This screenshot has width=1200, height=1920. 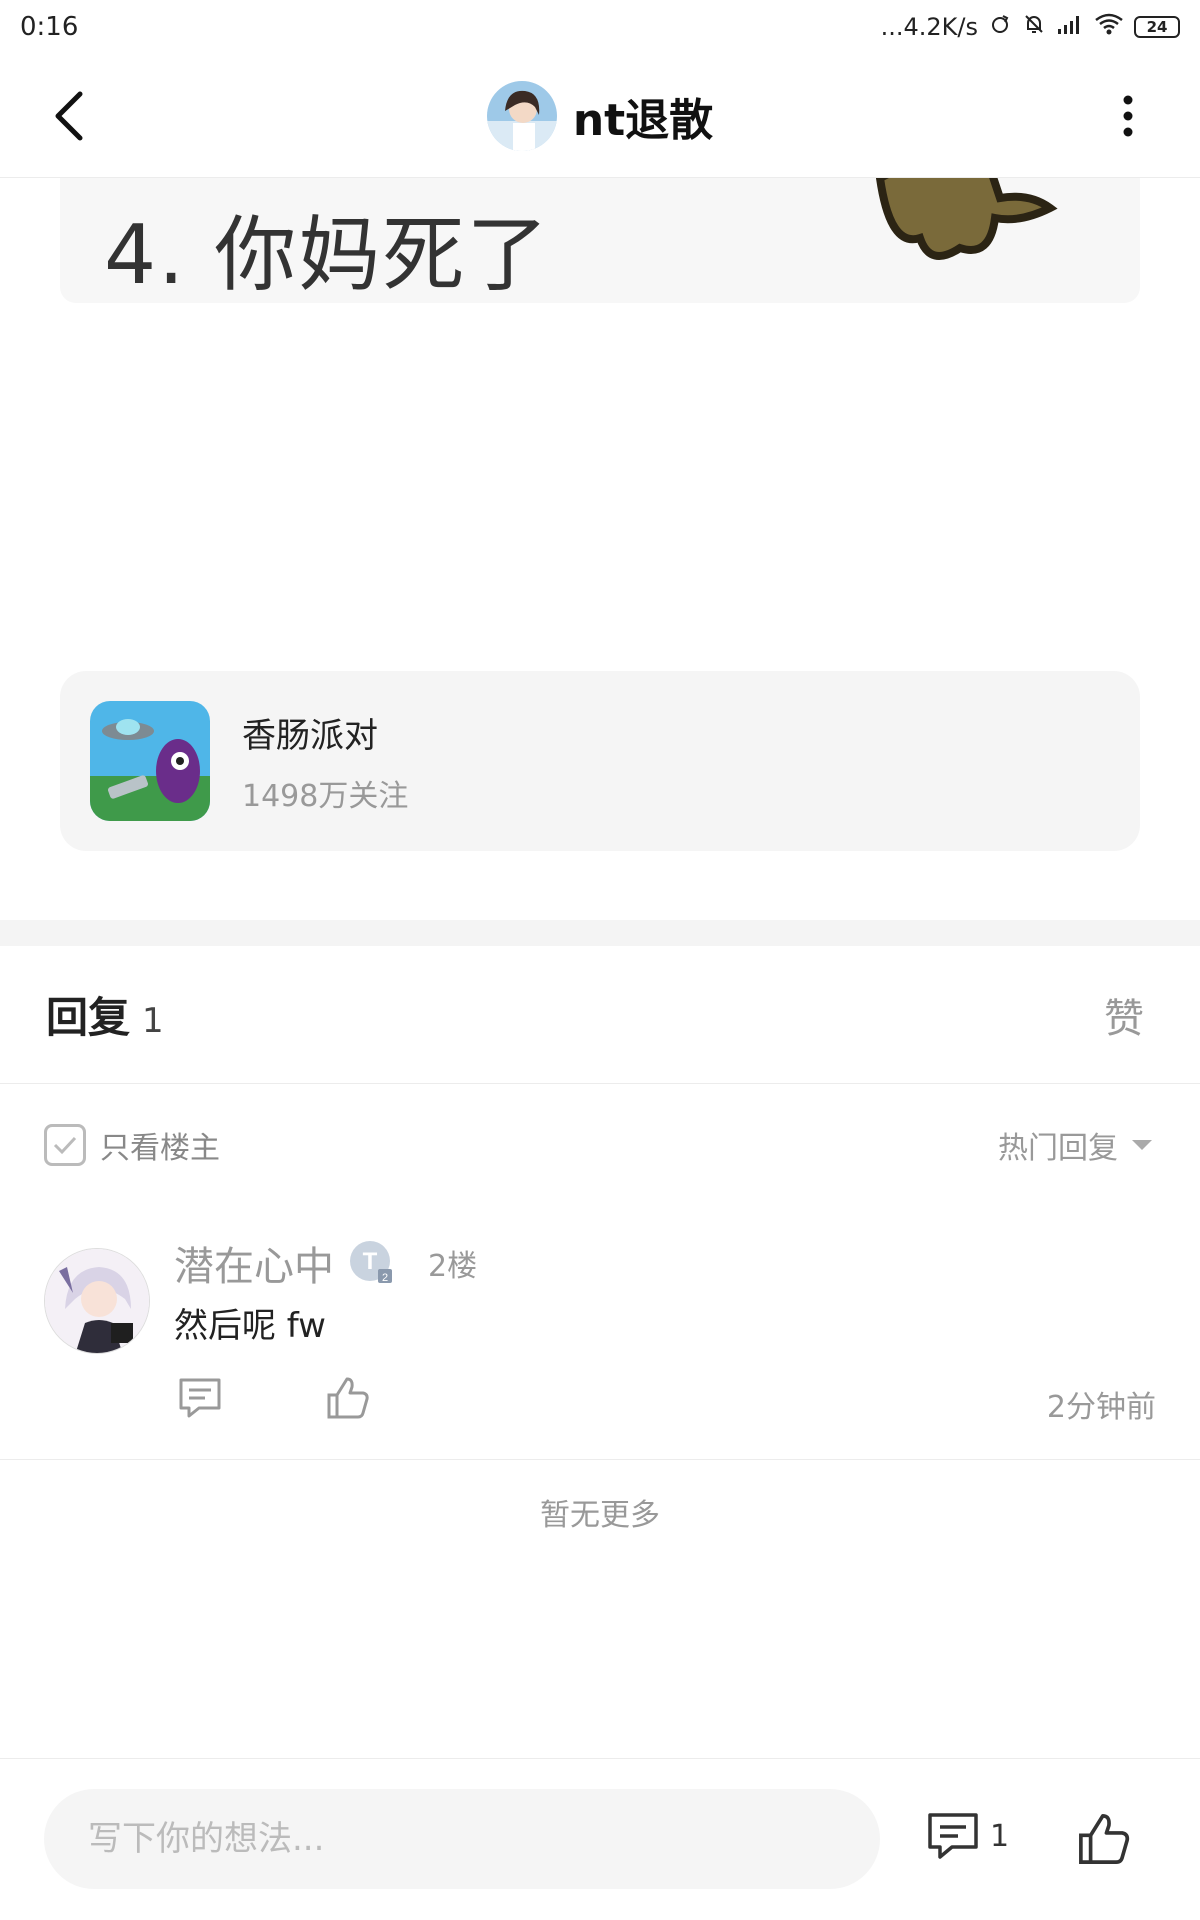 What do you see at coordinates (97, 1301) in the screenshot?
I see `commenter-avatar` at bounding box center [97, 1301].